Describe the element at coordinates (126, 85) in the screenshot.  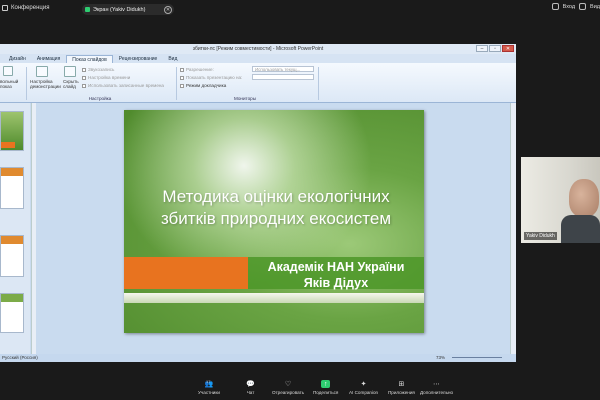
I see `use-timings-label: Использовать записанные времена` at that location.